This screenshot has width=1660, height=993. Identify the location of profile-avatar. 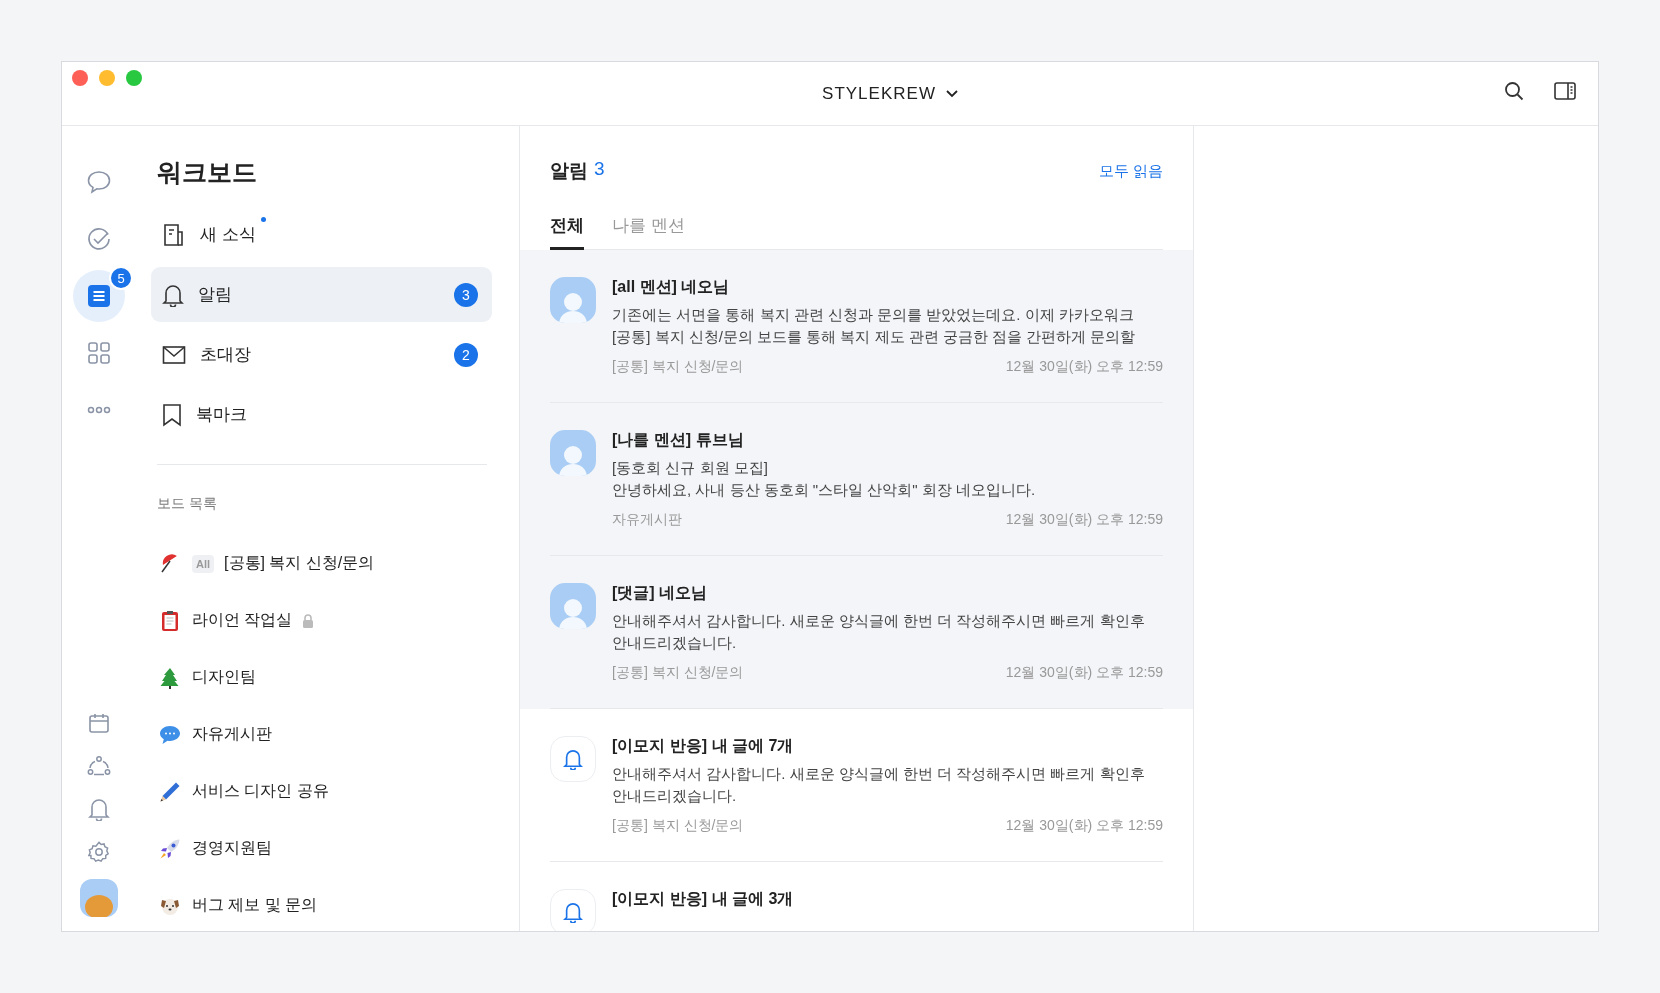
(99, 898).